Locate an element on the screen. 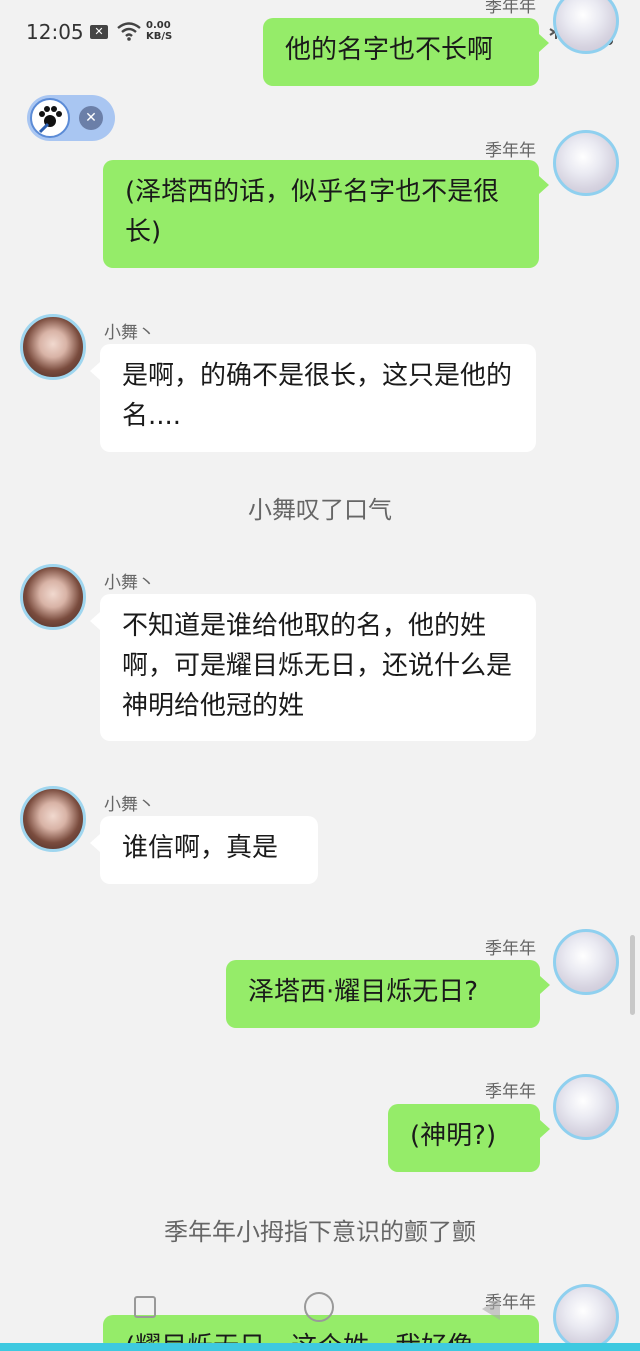  scrollbar is located at coordinates (632, 975).